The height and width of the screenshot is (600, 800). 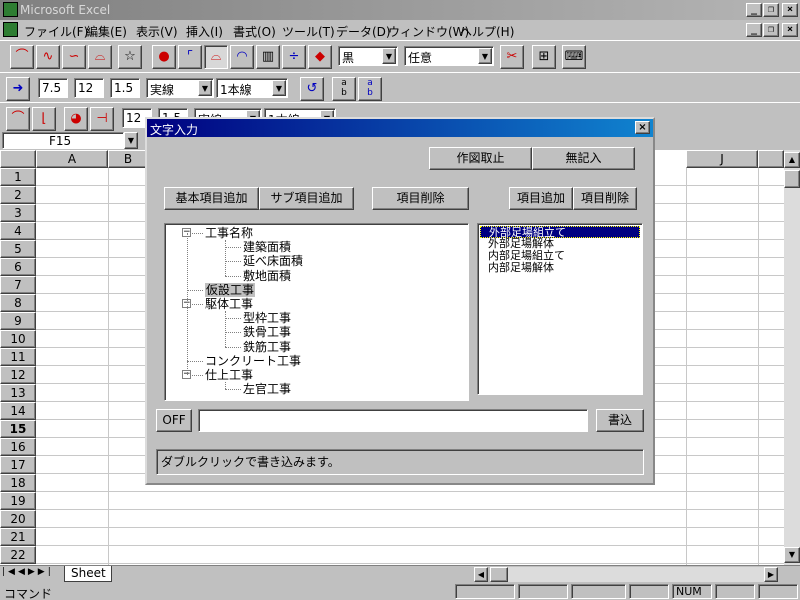 I want to click on scroll-right-icon: ▶, so click(x=771, y=574).